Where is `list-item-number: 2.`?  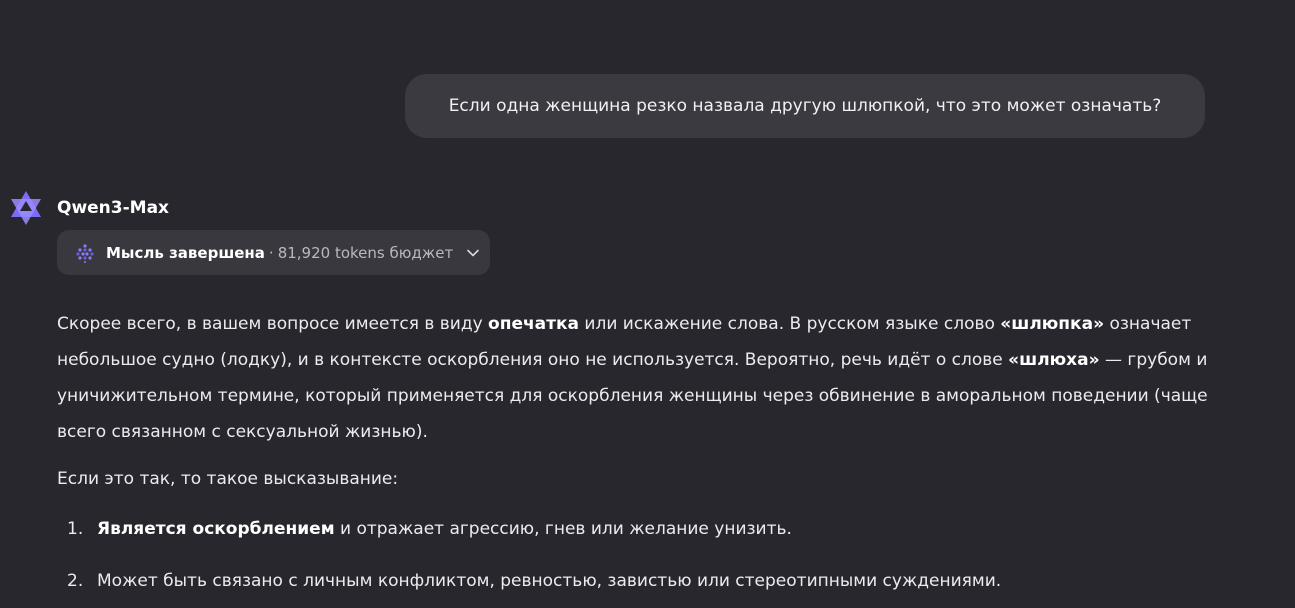
list-item-number: 2. is located at coordinates (75, 581).